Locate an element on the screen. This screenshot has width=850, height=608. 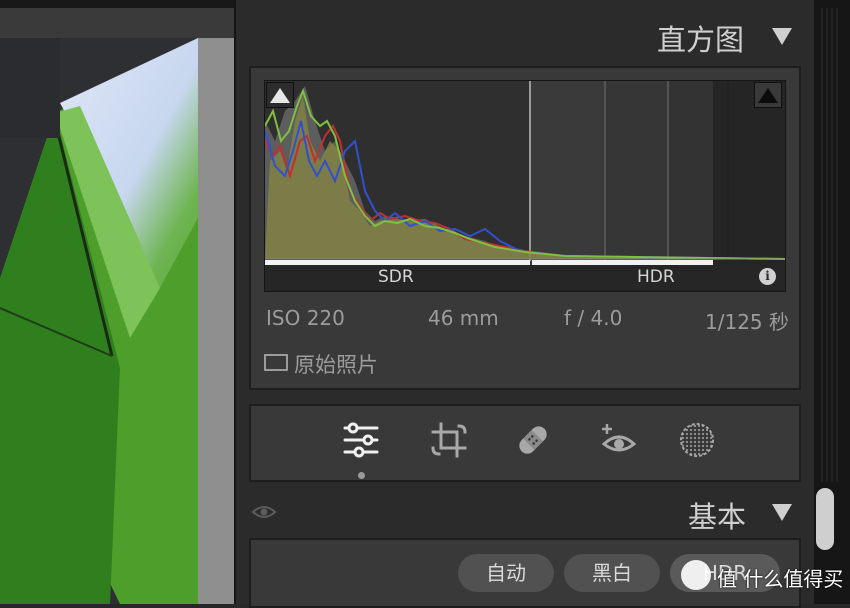
exif-aperture: f / 4.0 is located at coordinates (593, 318).